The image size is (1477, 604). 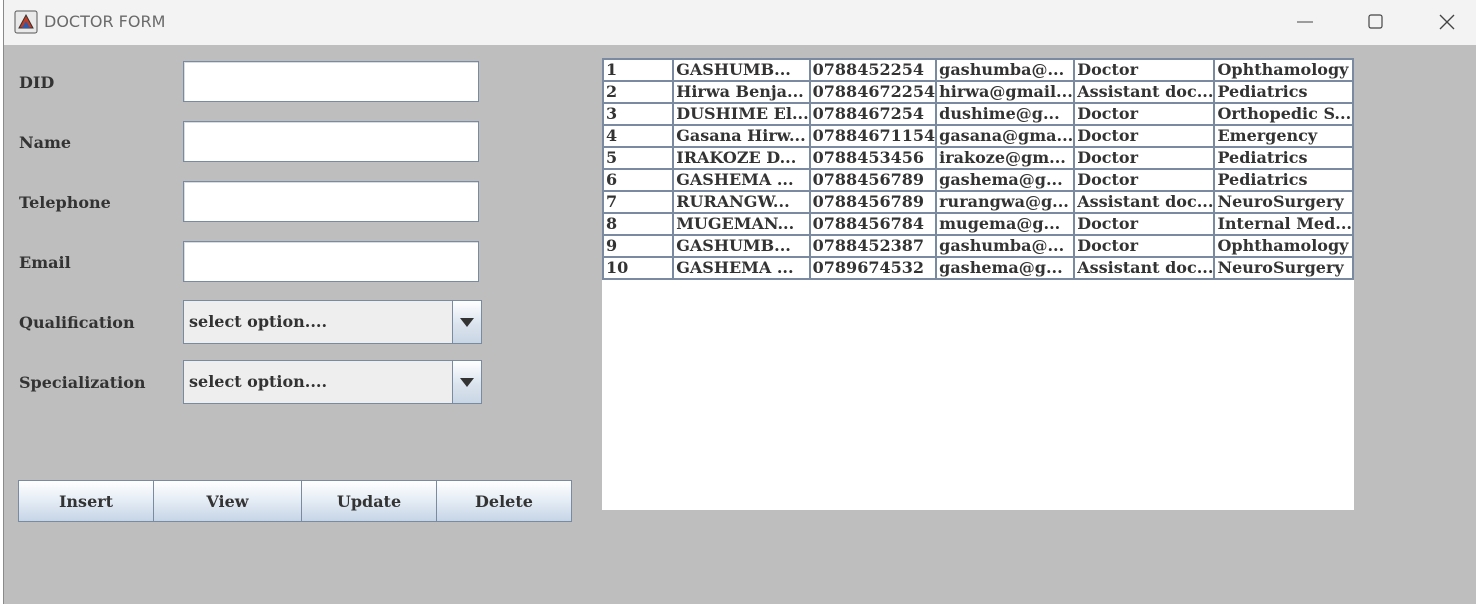 What do you see at coordinates (873, 136) in the screenshot?
I see `telephone-cell: 07884671154` at bounding box center [873, 136].